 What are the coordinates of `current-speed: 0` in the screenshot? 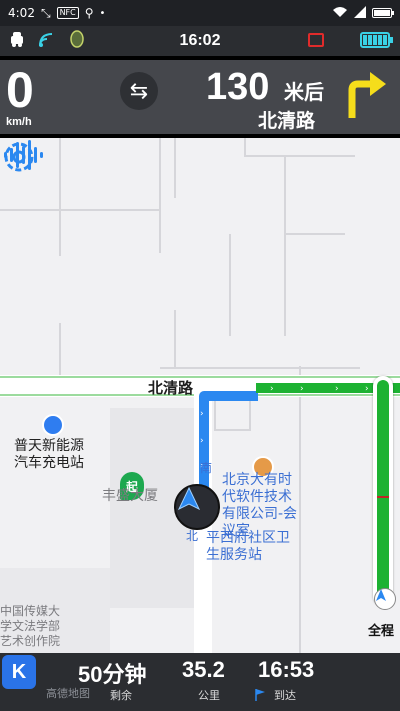 It's located at (20, 90).